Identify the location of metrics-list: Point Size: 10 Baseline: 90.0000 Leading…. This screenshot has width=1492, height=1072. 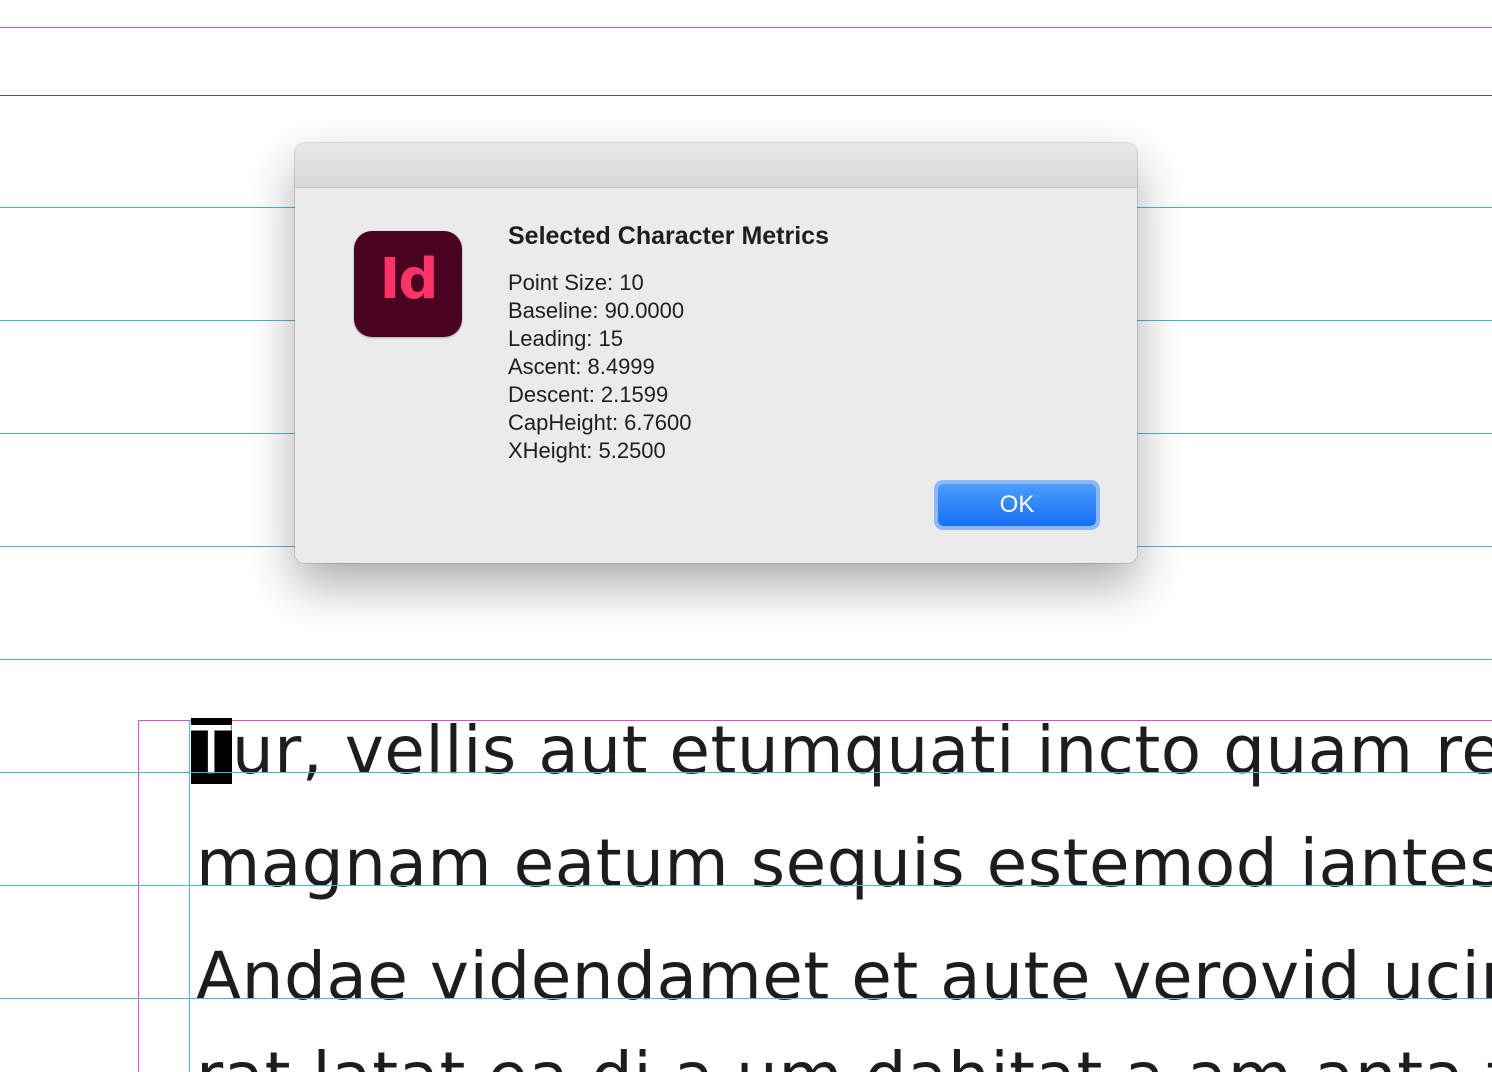
(599, 367).